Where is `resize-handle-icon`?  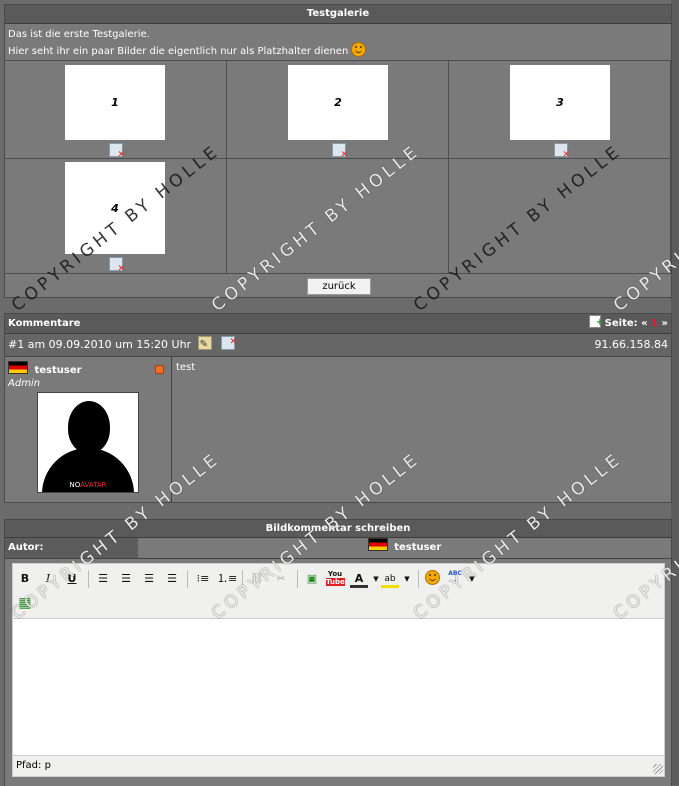 resize-handle-icon is located at coordinates (658, 769).